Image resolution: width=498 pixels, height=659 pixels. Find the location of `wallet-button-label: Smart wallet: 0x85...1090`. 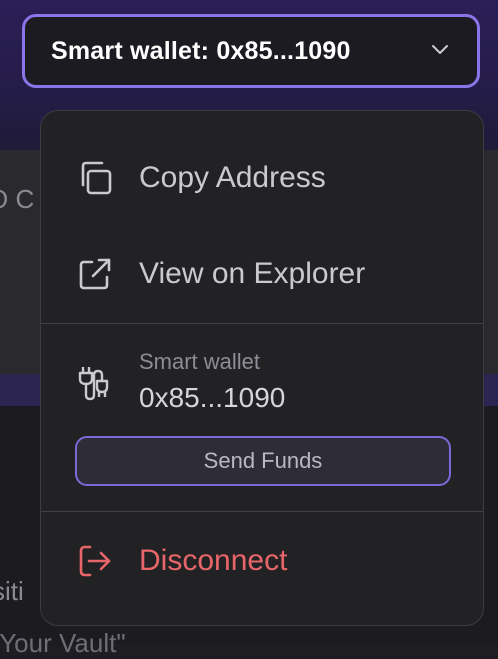

wallet-button-label: Smart wallet: 0x85...1090 is located at coordinates (201, 50).